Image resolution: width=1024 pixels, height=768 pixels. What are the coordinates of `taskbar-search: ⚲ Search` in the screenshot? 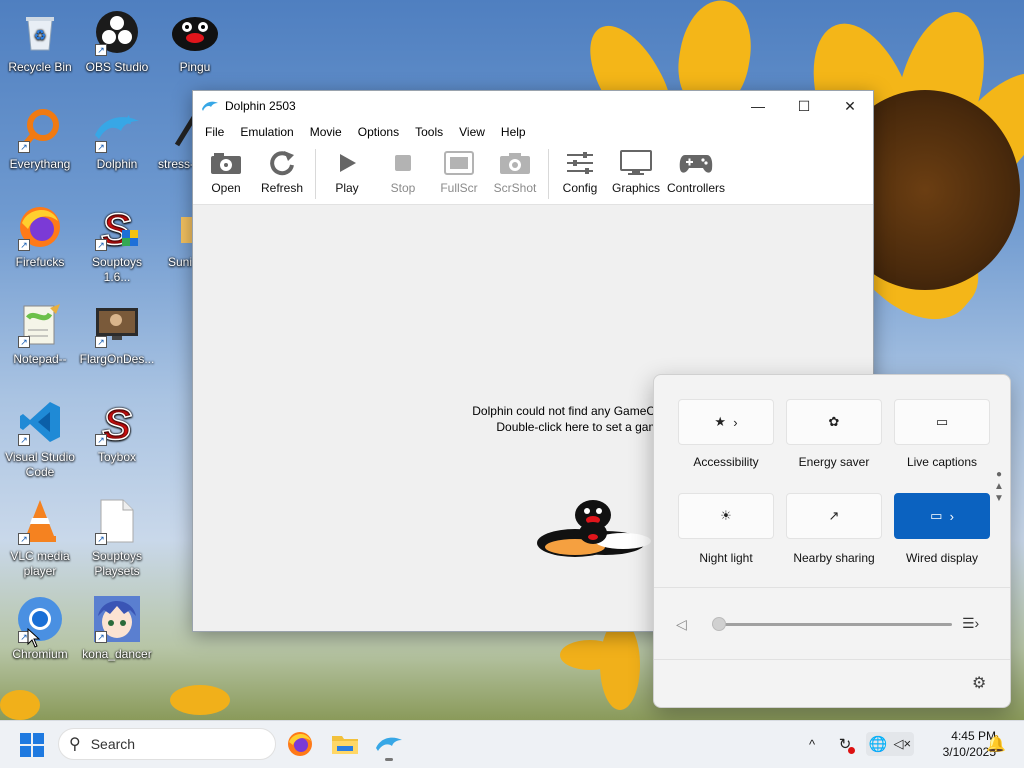 It's located at (167, 744).